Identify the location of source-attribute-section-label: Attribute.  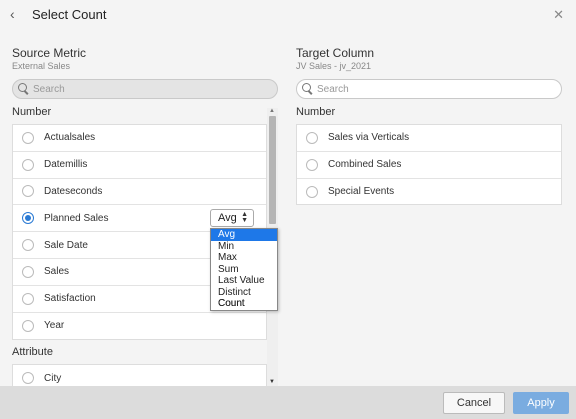
(32, 352).